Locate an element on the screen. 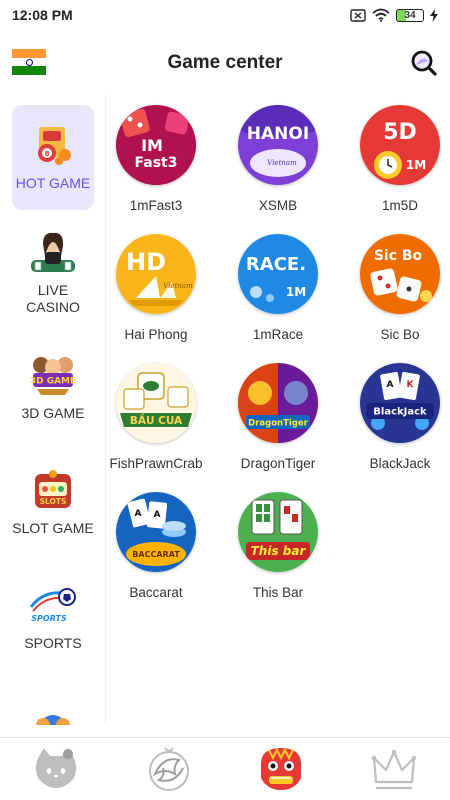 The image size is (450, 800). xsmb-icon: HANOI Vietnam is located at coordinates (278, 145).